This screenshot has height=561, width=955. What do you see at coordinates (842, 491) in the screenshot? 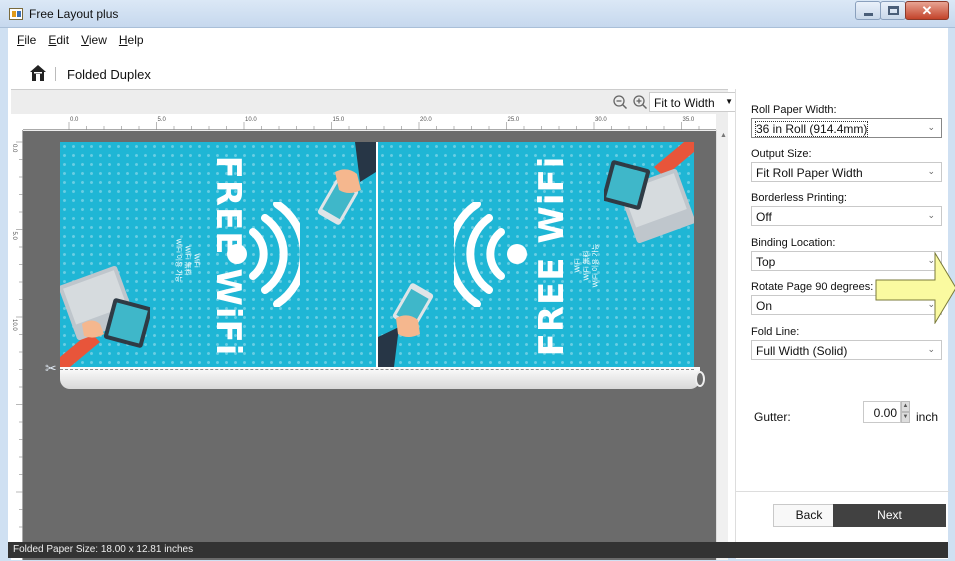
I see `footer-separator` at bounding box center [842, 491].